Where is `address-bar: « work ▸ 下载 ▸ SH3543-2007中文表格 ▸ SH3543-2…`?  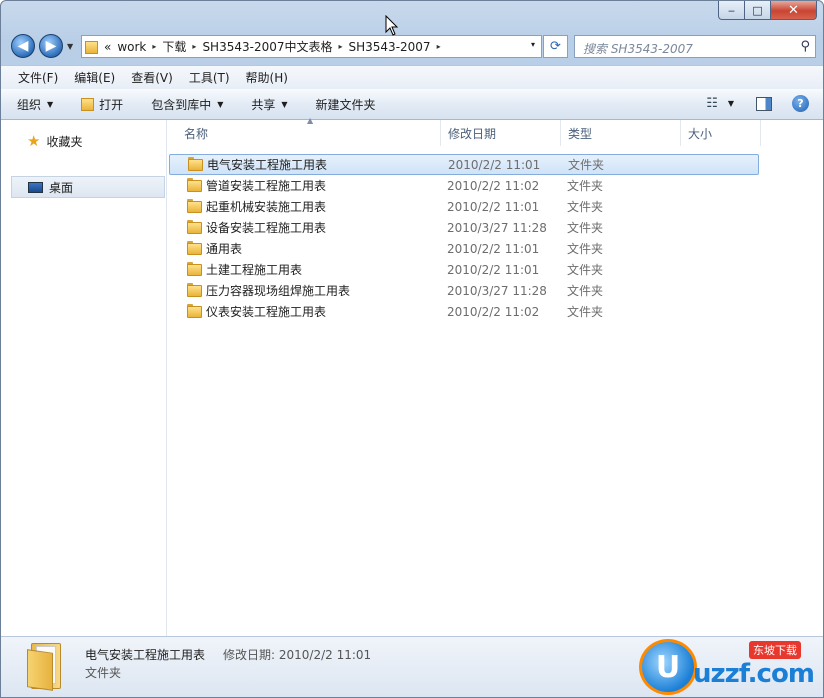
address-bar: « work ▸ 下载 ▸ SH3543-2007中文表格 ▸ SH3543-2… is located at coordinates (311, 46).